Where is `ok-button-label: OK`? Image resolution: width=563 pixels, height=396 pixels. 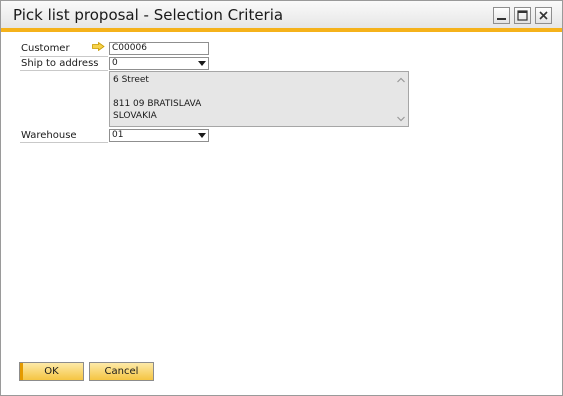 ok-button-label: OK is located at coordinates (51, 371).